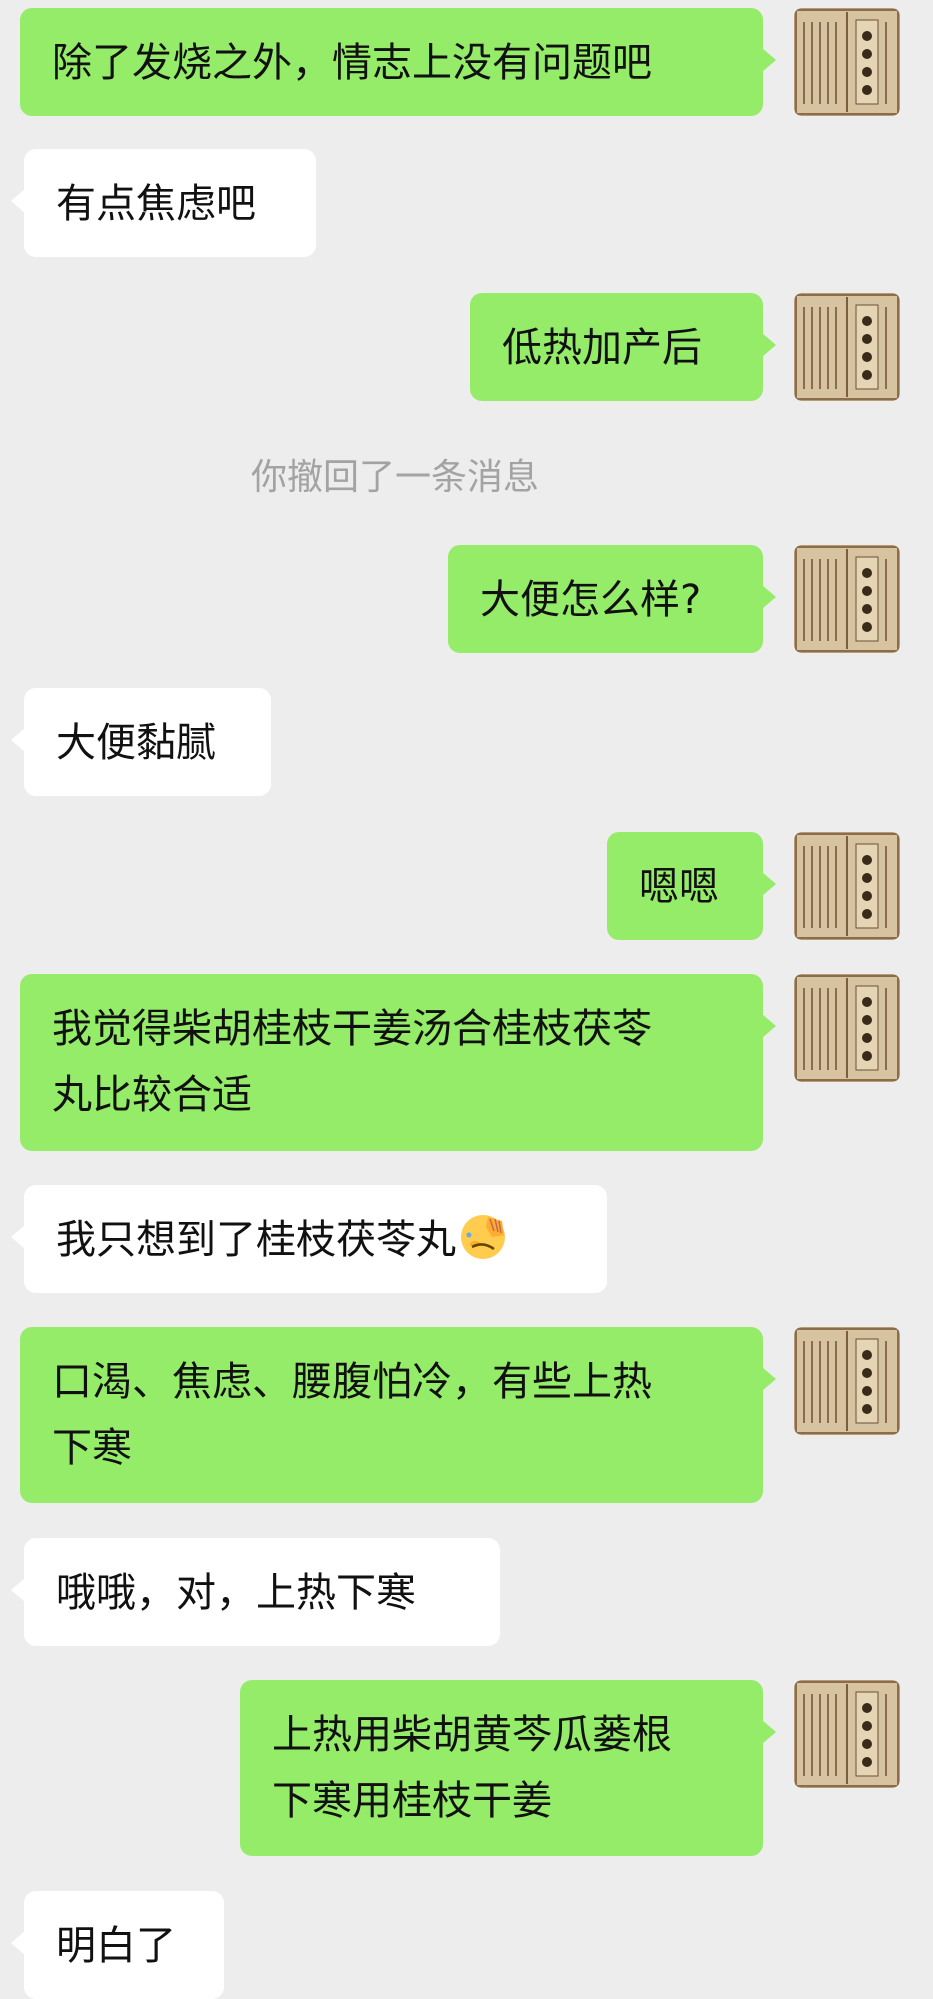 The width and height of the screenshot is (933, 1999). What do you see at coordinates (398, 62) in the screenshot?
I see `sent-message: 除了发烧之外，情志上没有问题吧` at bounding box center [398, 62].